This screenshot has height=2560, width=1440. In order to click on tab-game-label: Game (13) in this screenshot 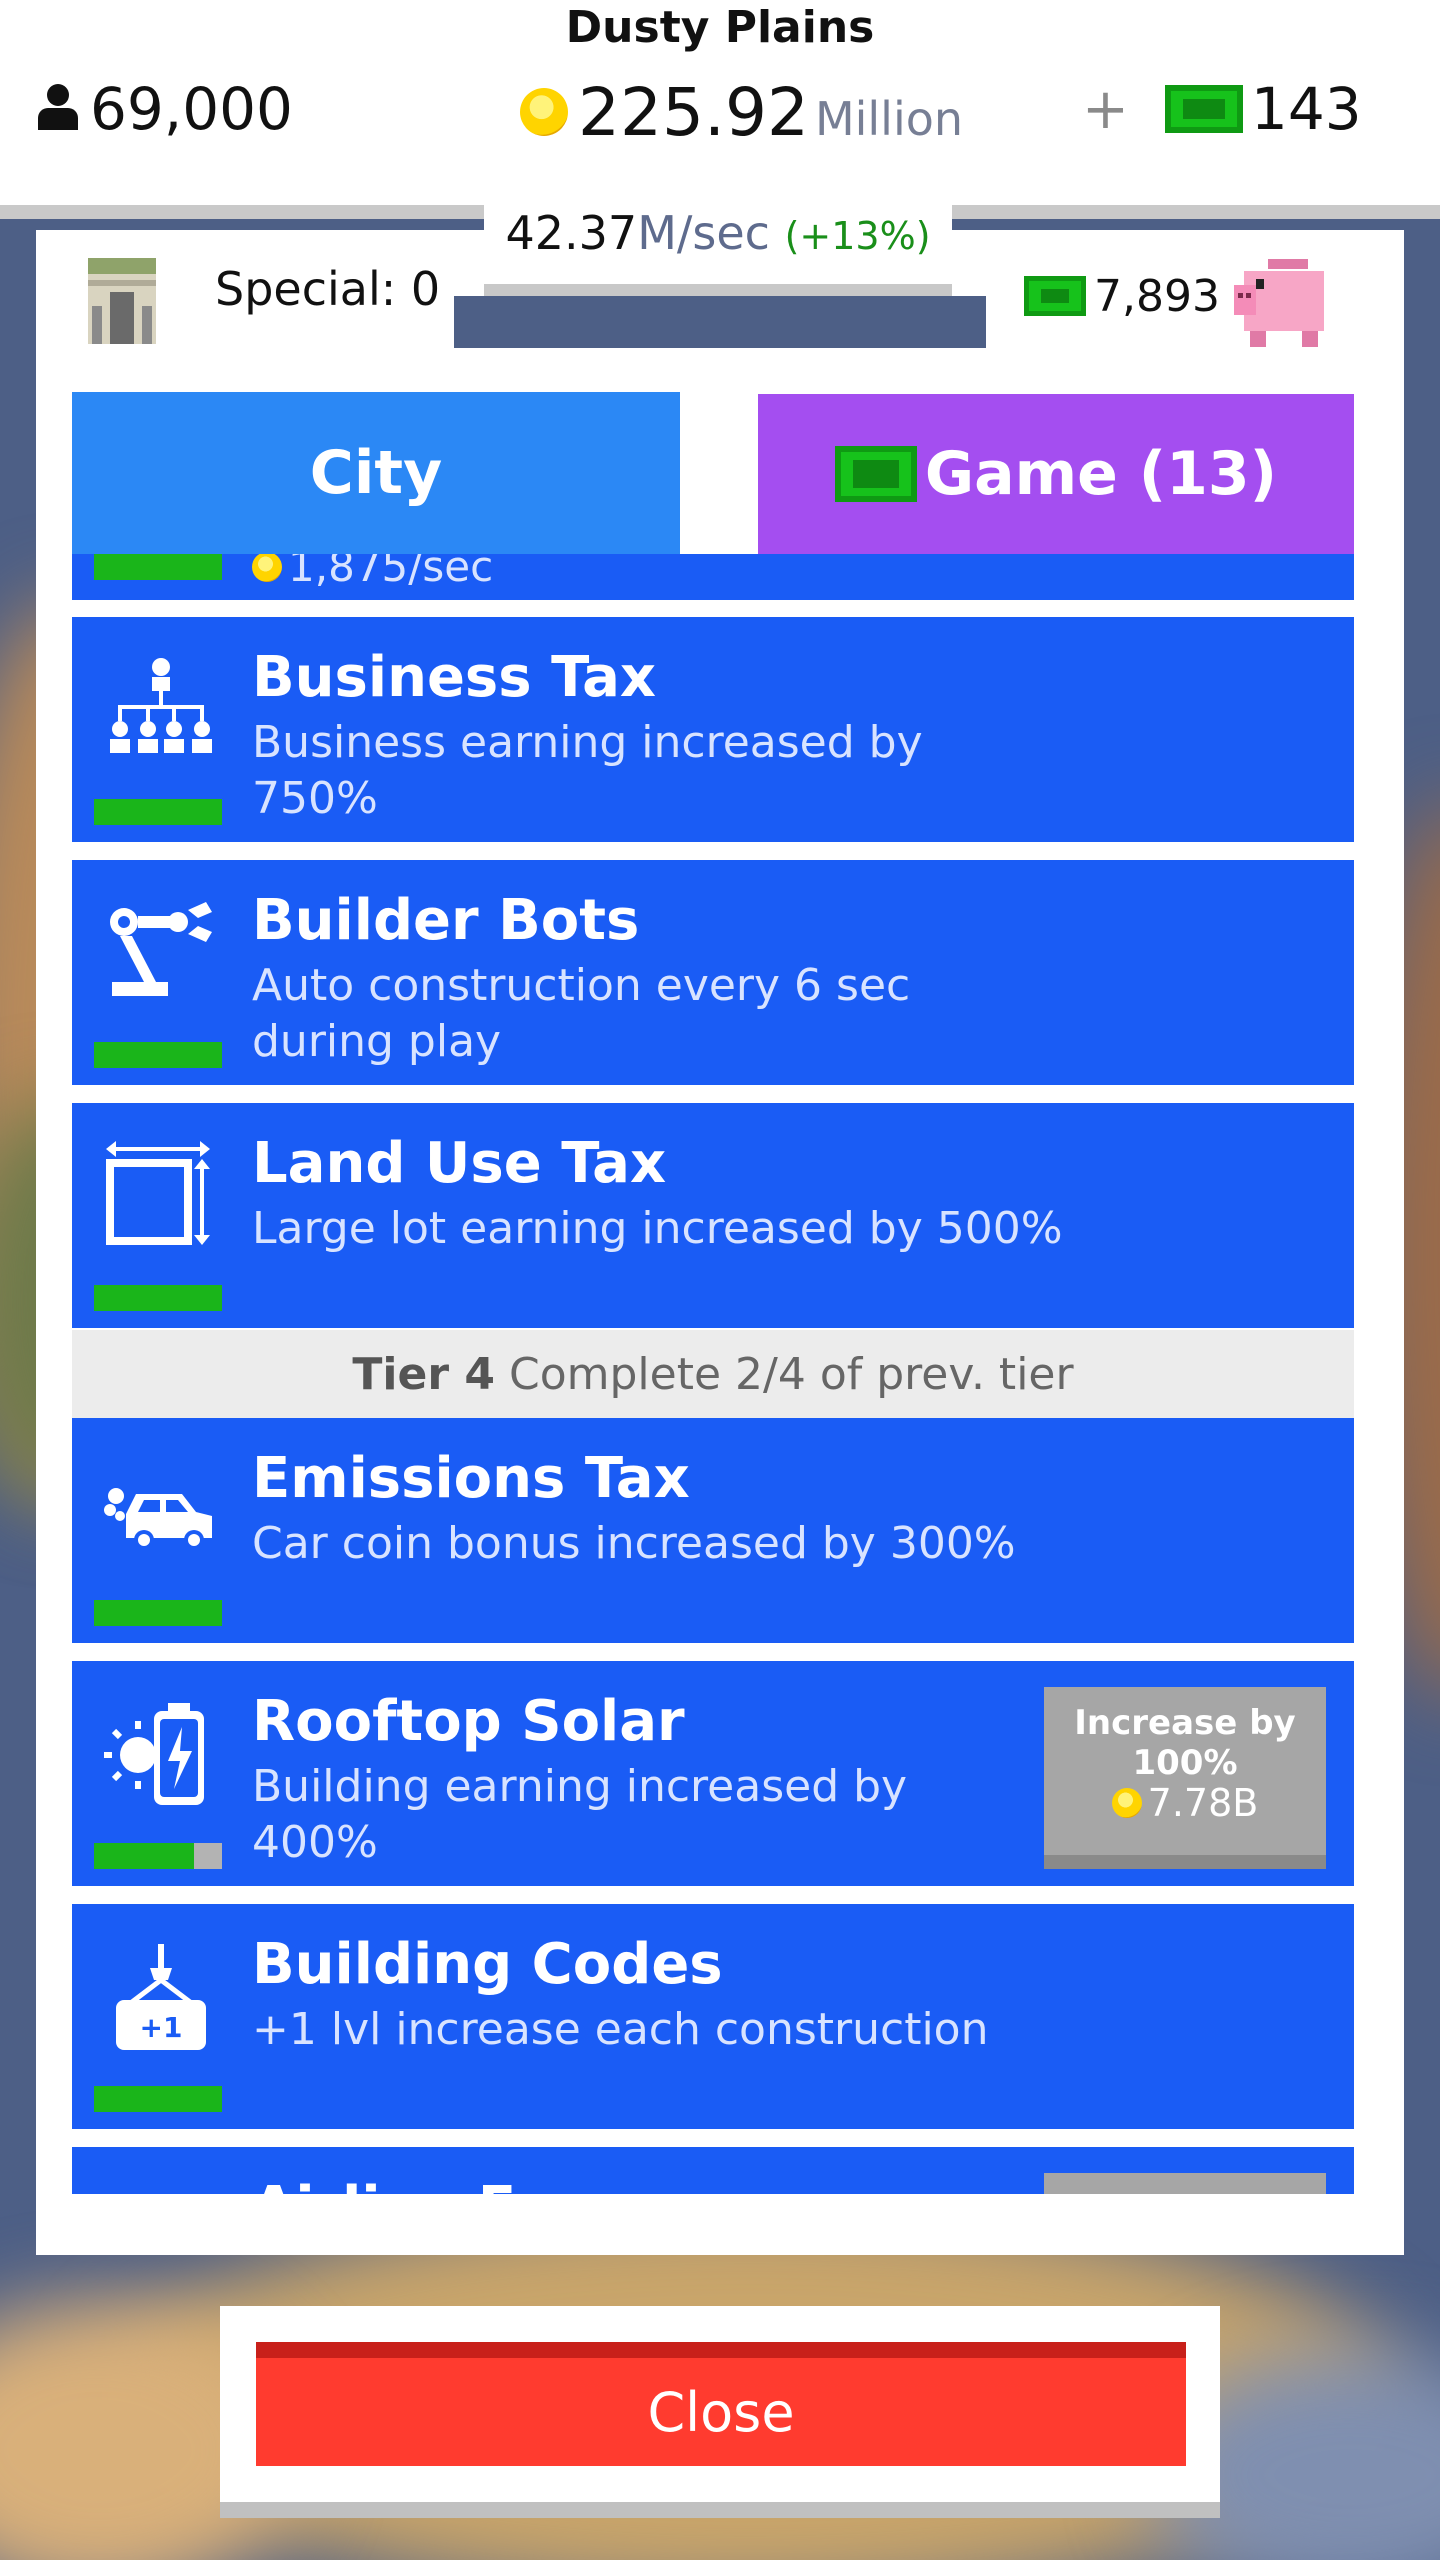, I will do `click(1101, 474)`.